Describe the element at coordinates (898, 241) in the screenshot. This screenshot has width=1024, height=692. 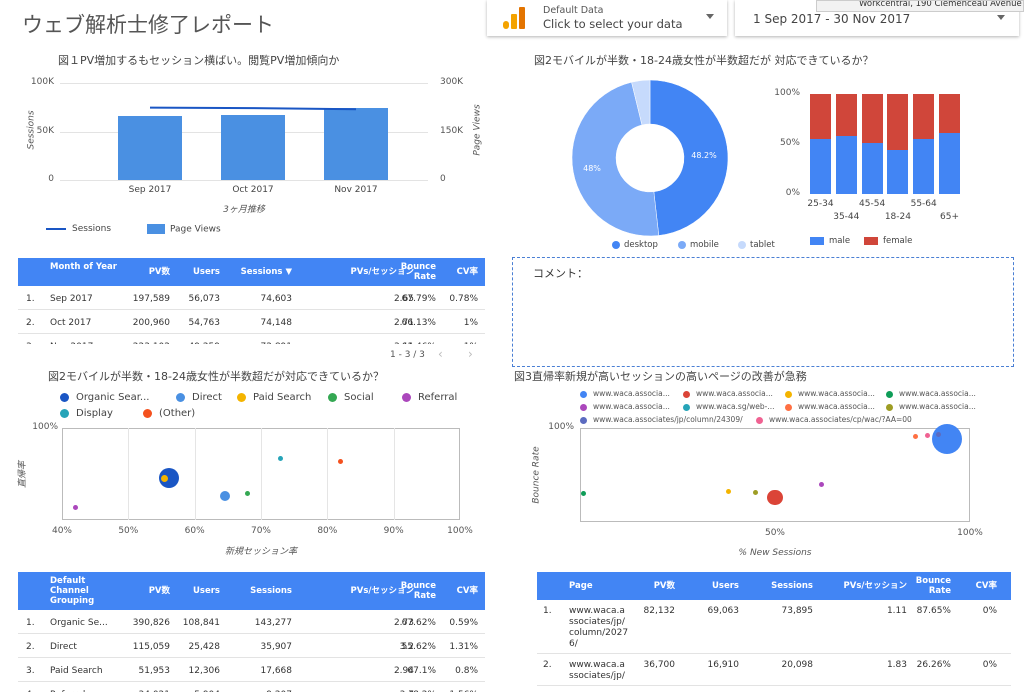
I see `legend-label: female` at that location.